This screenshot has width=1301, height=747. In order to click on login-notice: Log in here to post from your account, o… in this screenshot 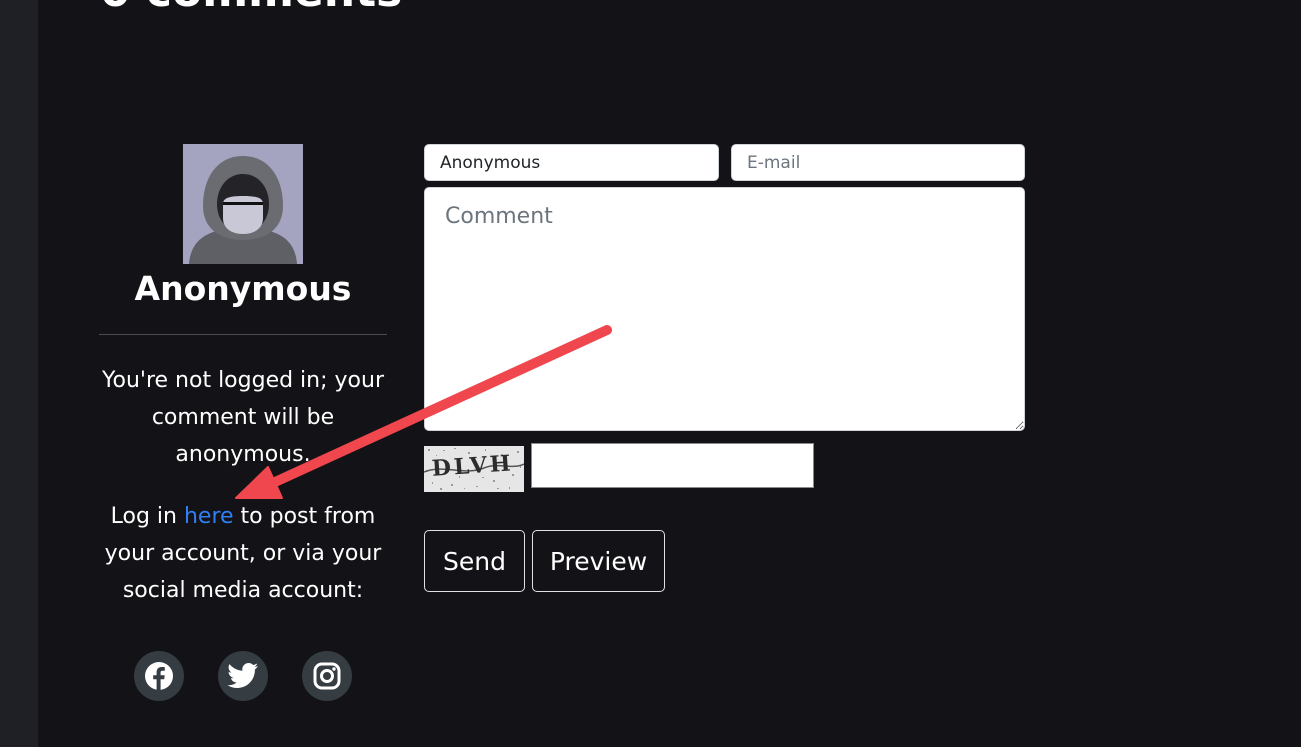, I will do `click(243, 553)`.